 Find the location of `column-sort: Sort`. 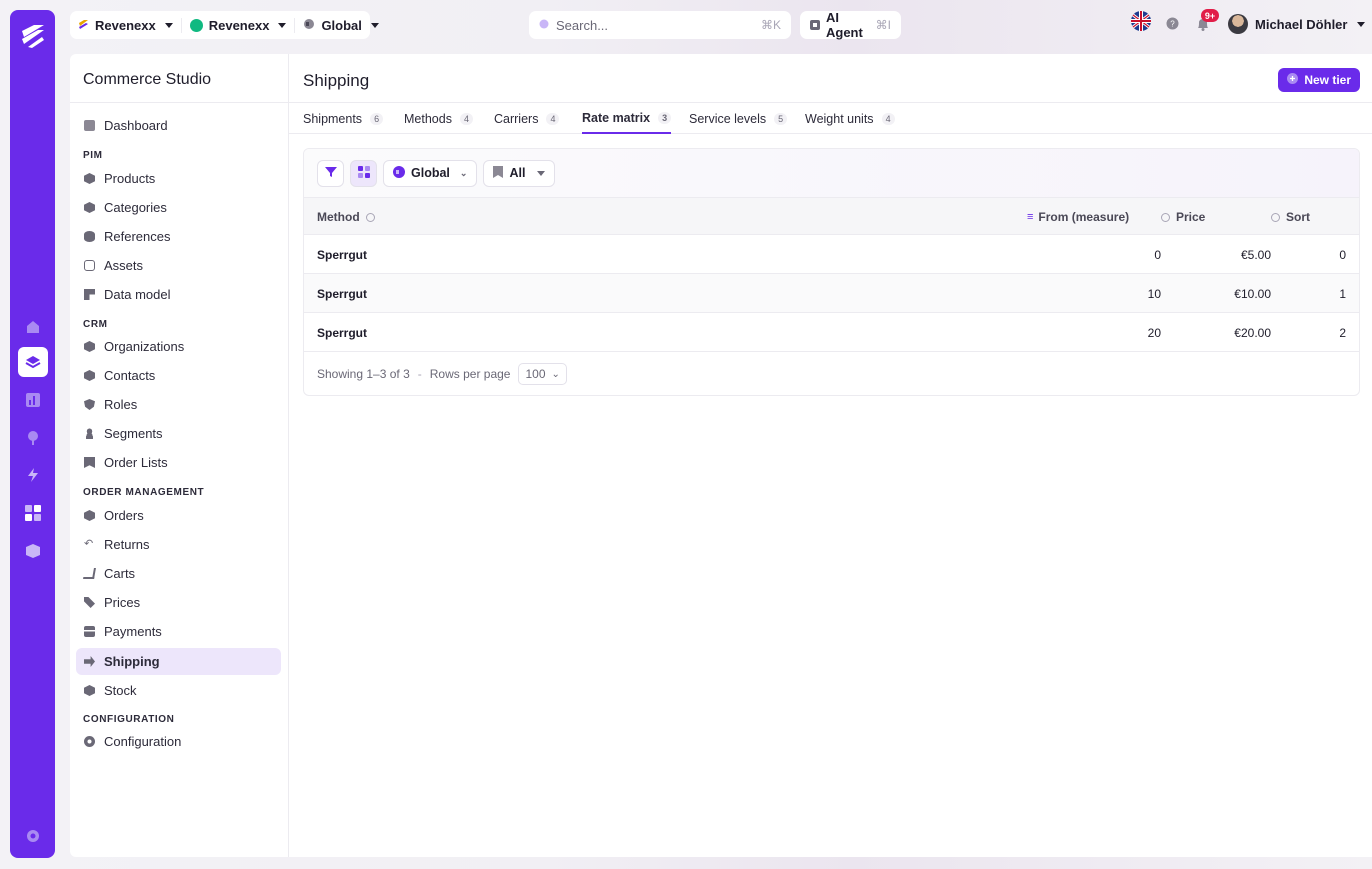

column-sort: Sort is located at coordinates (1290, 217).